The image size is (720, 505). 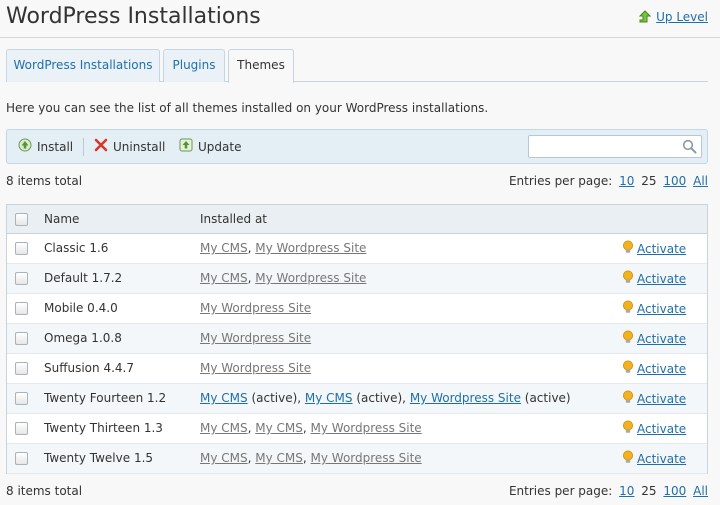 I want to click on column-name: Name, so click(x=62, y=219).